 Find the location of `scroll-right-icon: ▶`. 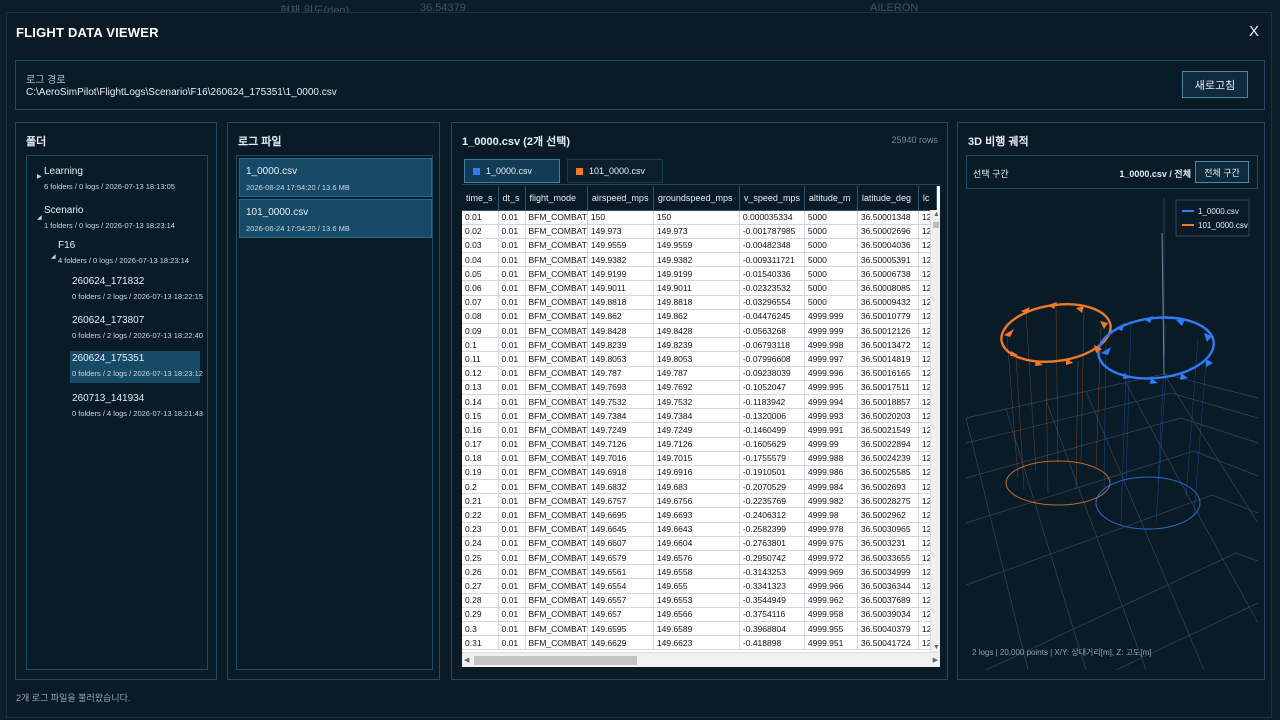

scroll-right-icon: ▶ is located at coordinates (935, 660).